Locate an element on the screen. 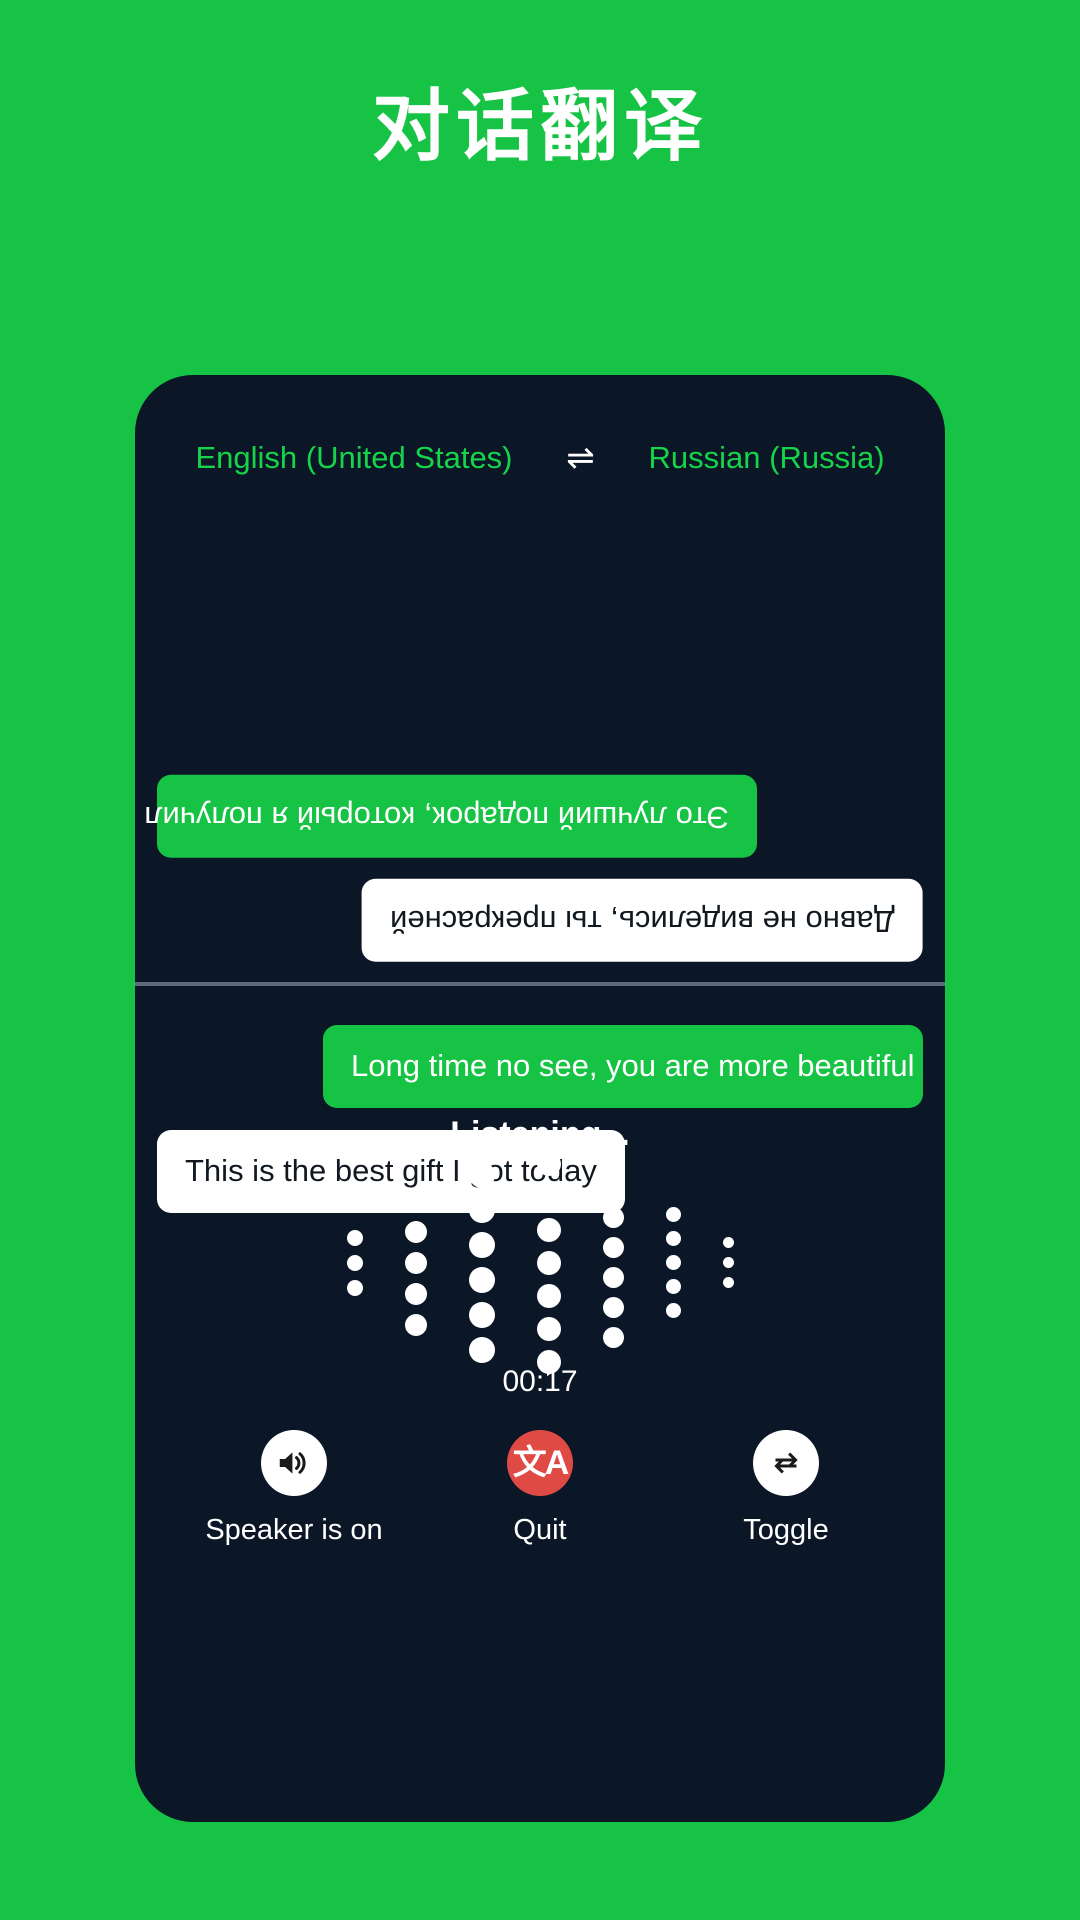  chat-bubble: Long time no see, you are more beautiful is located at coordinates (623, 1066).